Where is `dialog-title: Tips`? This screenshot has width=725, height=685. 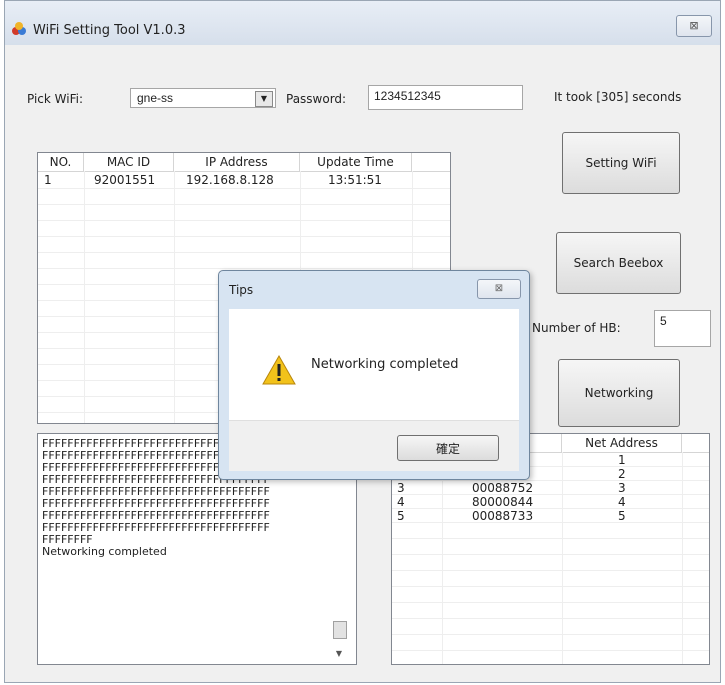 dialog-title: Tips is located at coordinates (241, 290).